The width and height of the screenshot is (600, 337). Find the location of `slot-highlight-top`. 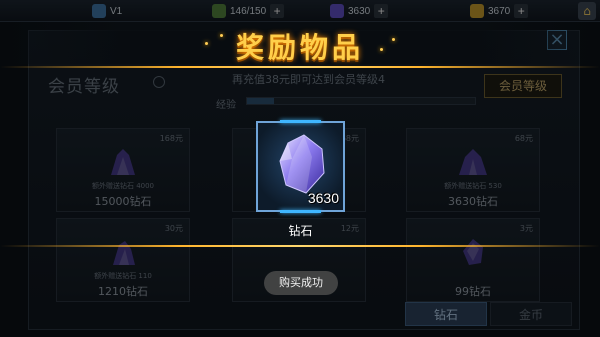

slot-highlight-top is located at coordinates (300, 121).